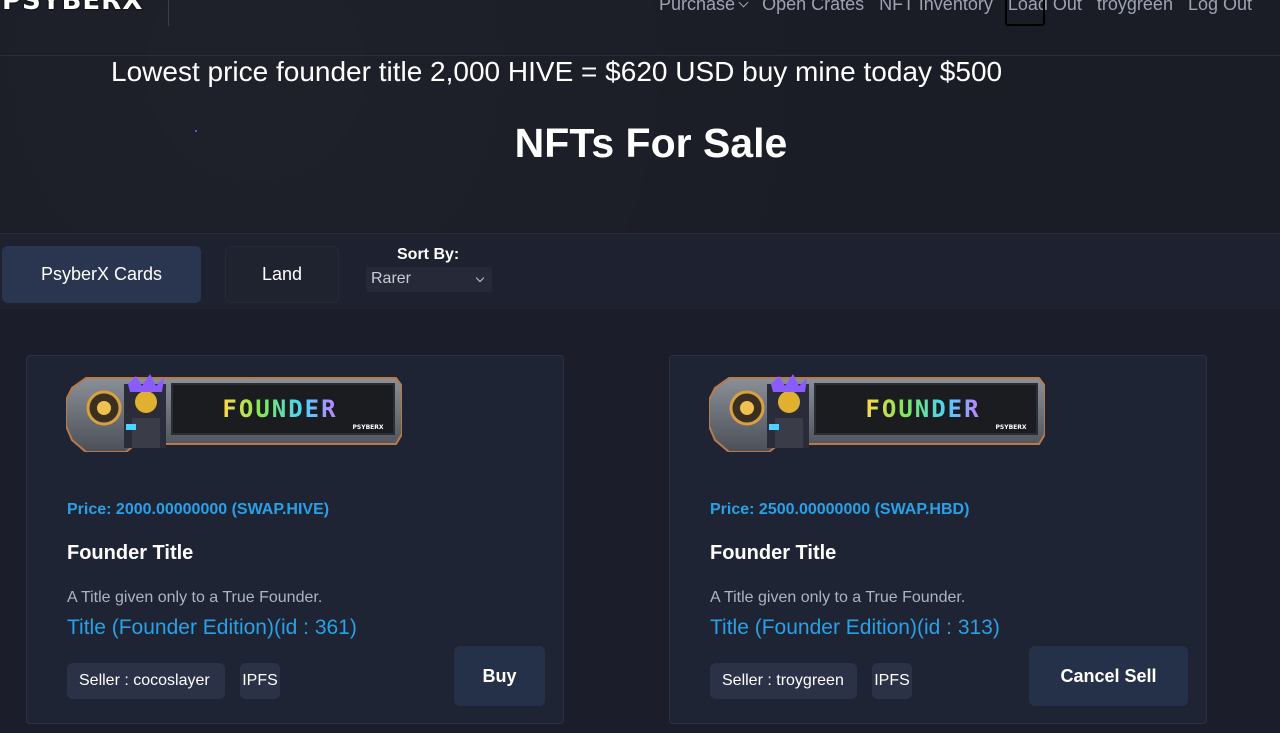  What do you see at coordinates (697, 7) in the screenshot?
I see `nav-purchase-label: Purchase` at bounding box center [697, 7].